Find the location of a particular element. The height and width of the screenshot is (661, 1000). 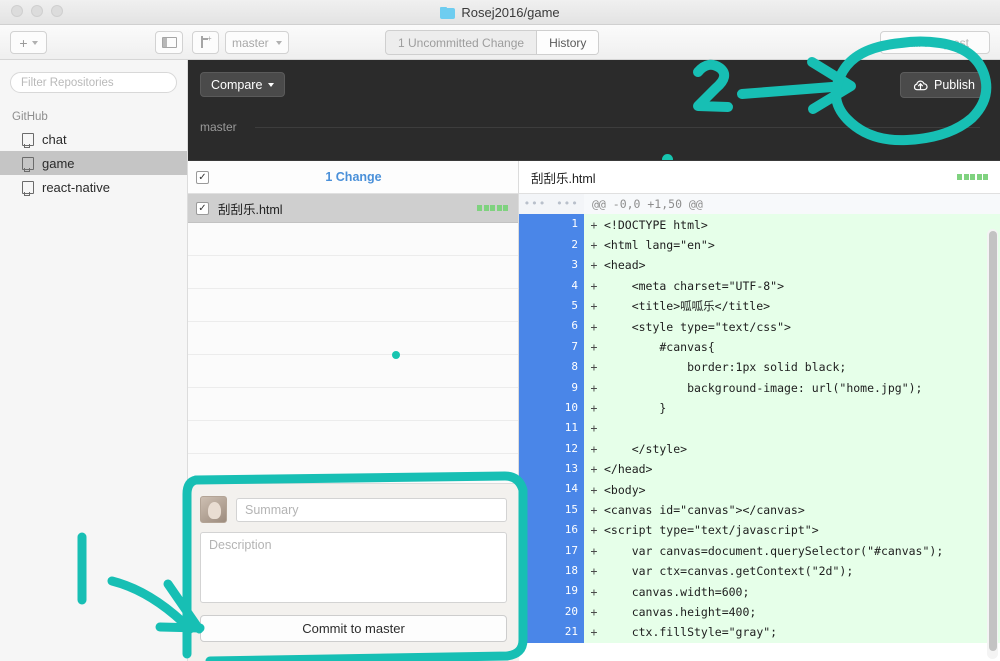

annotation-dot-middle is located at coordinates (396, 355).